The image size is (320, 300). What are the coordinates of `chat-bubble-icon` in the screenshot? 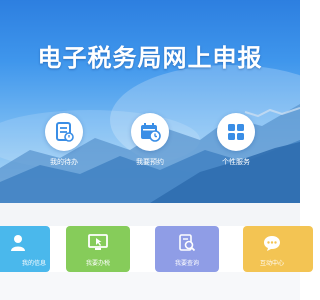 It's located at (272, 243).